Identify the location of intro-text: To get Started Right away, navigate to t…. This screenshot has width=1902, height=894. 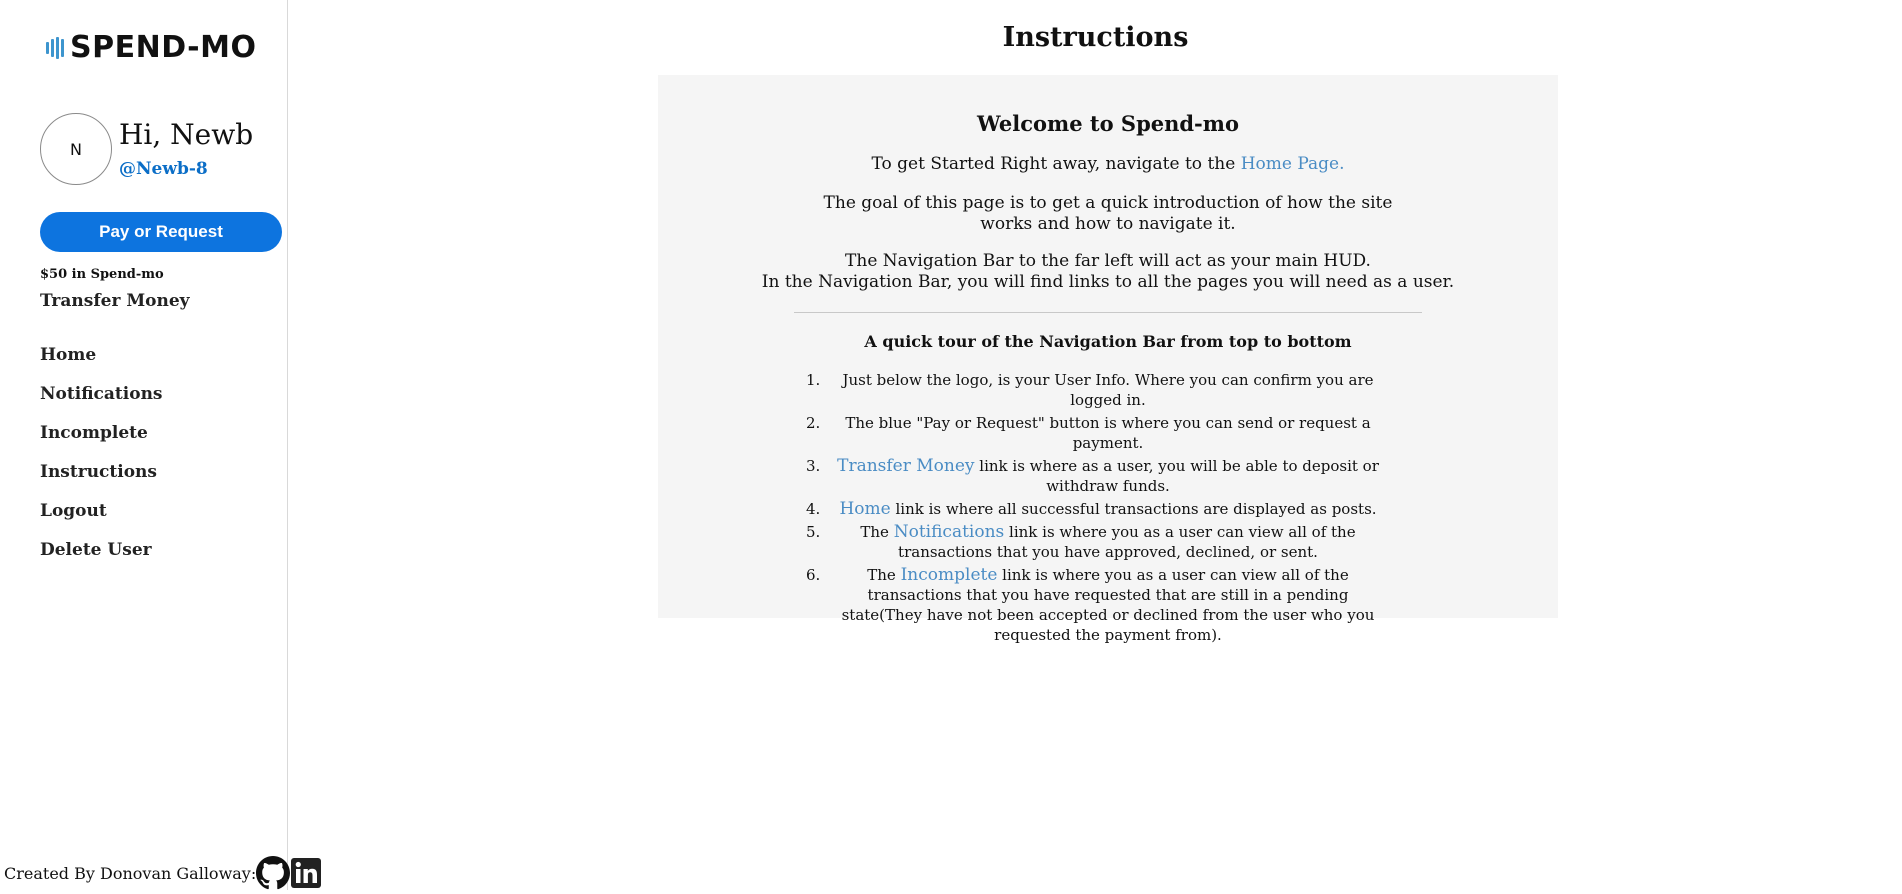
(1108, 164).